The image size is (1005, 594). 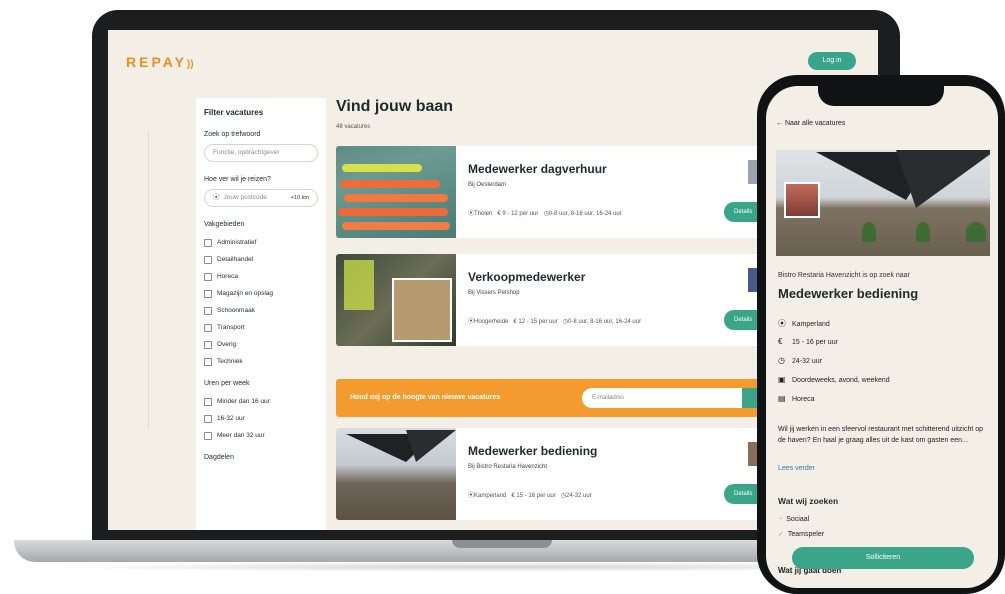 What do you see at coordinates (261, 418) in the screenshot?
I see `hours-checkbox: 16-32 uur` at bounding box center [261, 418].